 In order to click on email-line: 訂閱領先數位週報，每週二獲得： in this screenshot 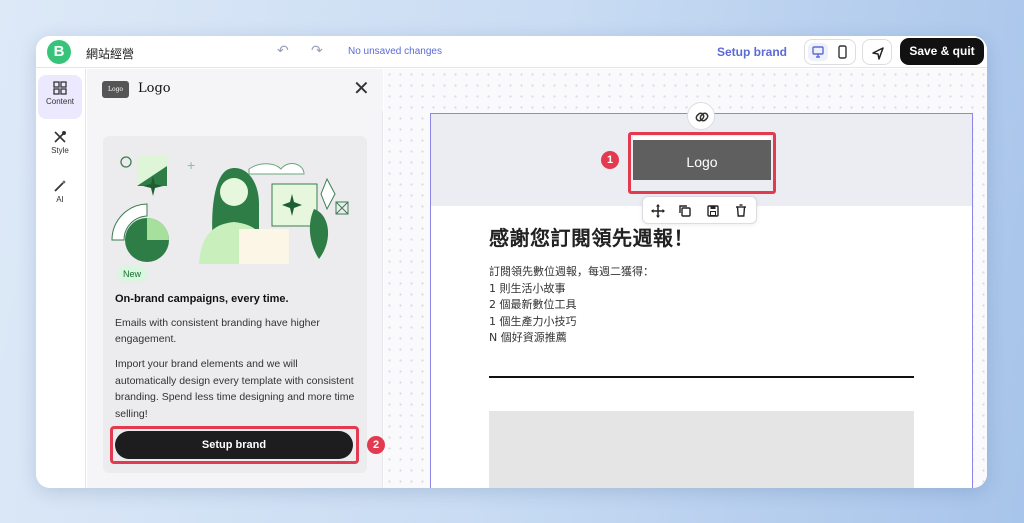, I will do `click(571, 271)`.